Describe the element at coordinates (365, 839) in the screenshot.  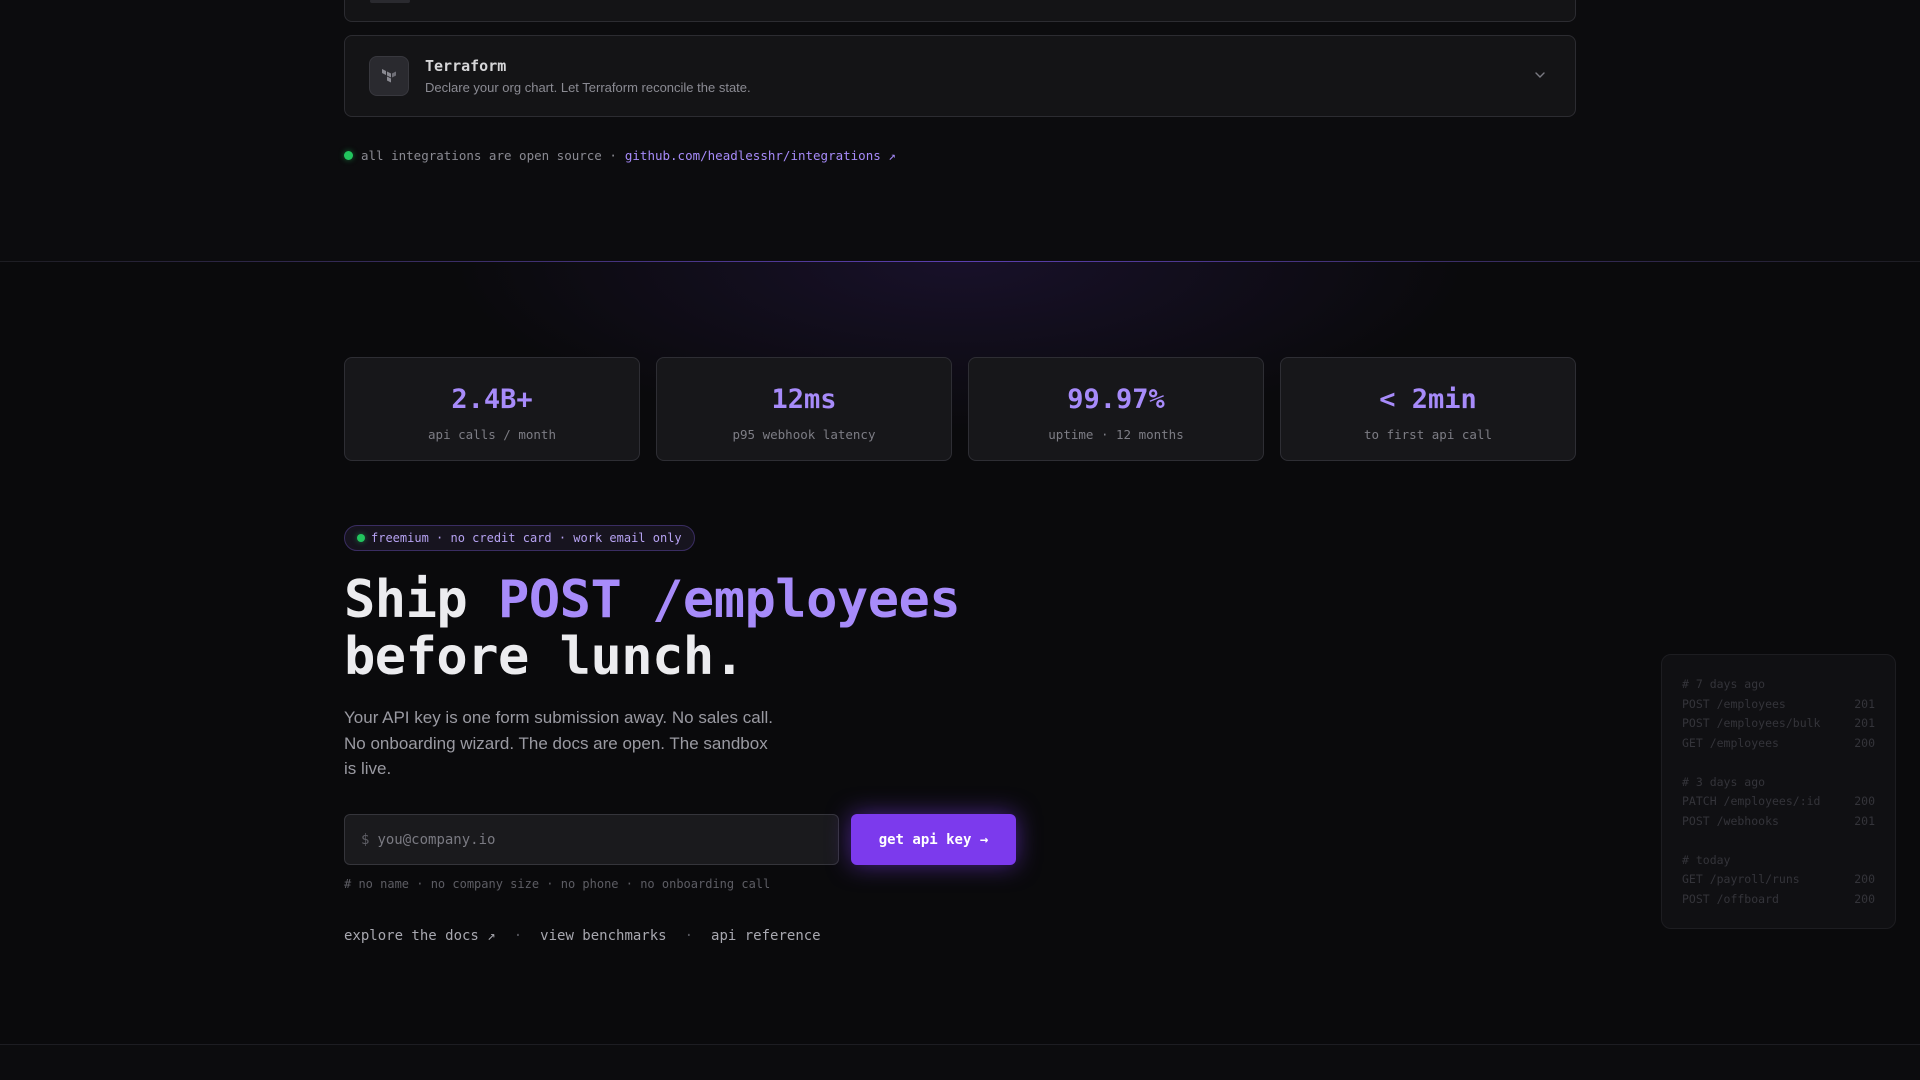
I see `prompt-symbol: $` at that location.